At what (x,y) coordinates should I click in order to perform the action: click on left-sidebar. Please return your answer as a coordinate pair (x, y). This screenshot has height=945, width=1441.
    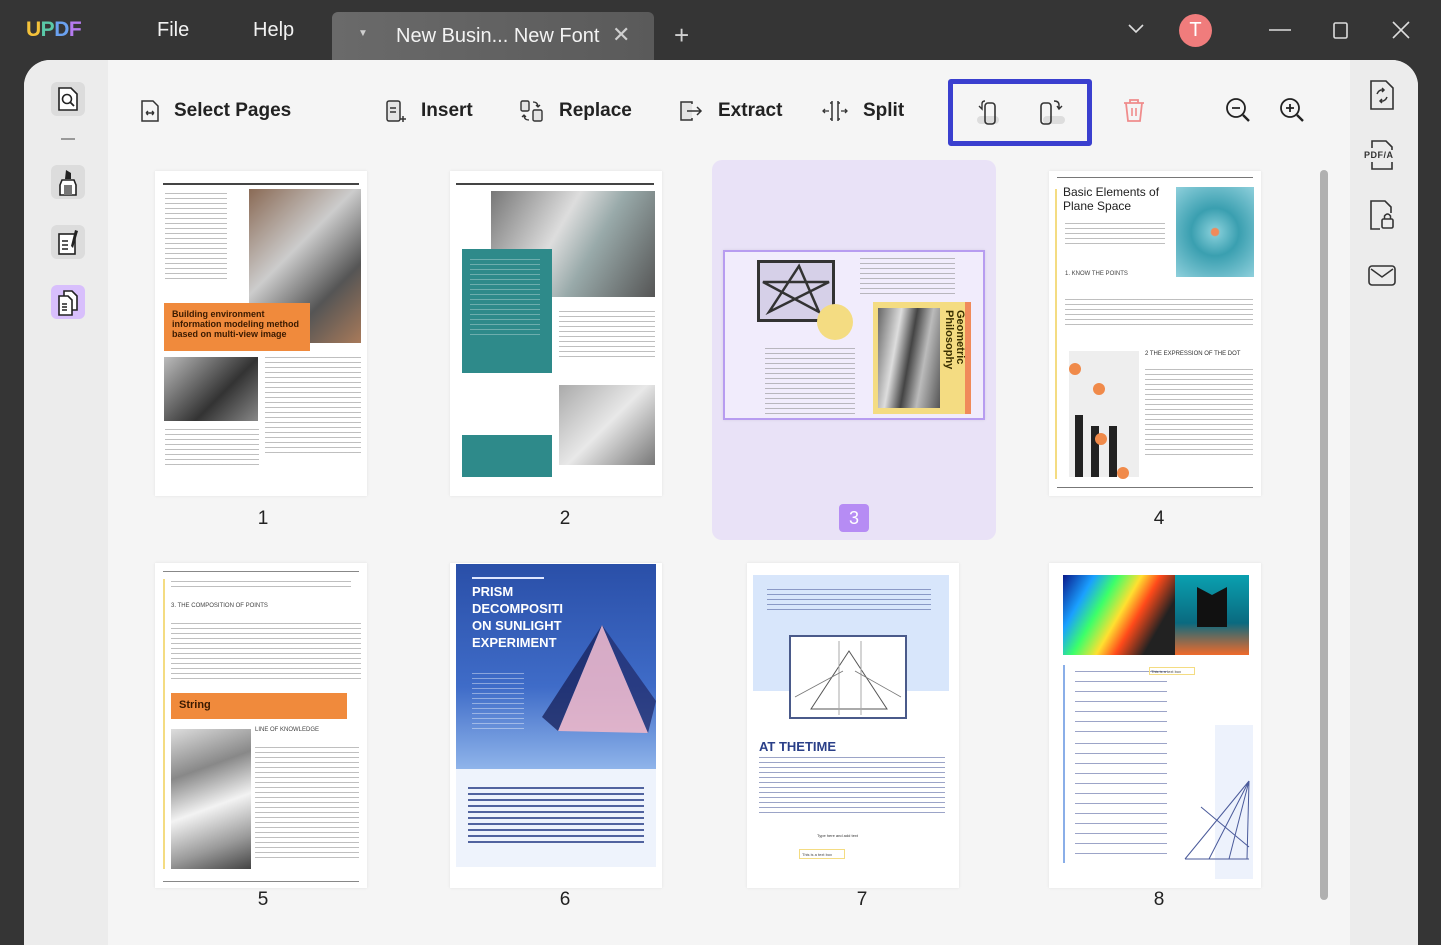
    Looking at the image, I should click on (66, 502).